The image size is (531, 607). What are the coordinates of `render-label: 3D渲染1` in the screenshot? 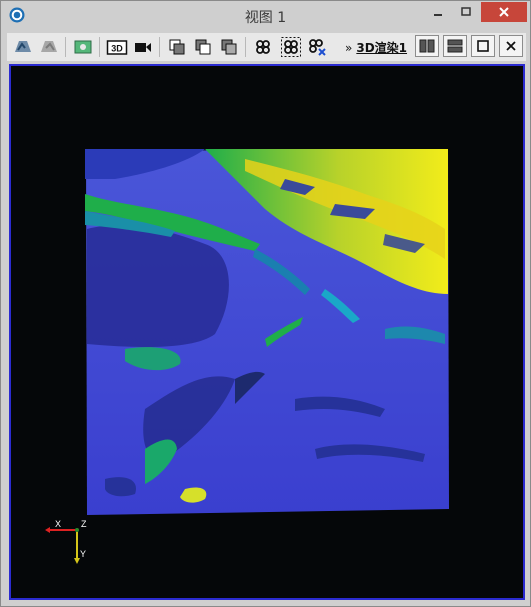 It's located at (381, 48).